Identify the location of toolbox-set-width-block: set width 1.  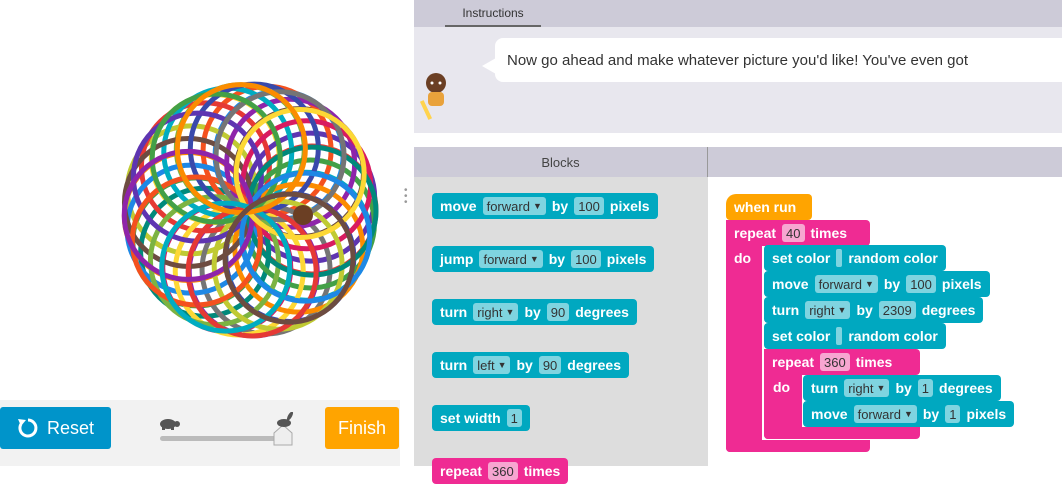
(481, 418).